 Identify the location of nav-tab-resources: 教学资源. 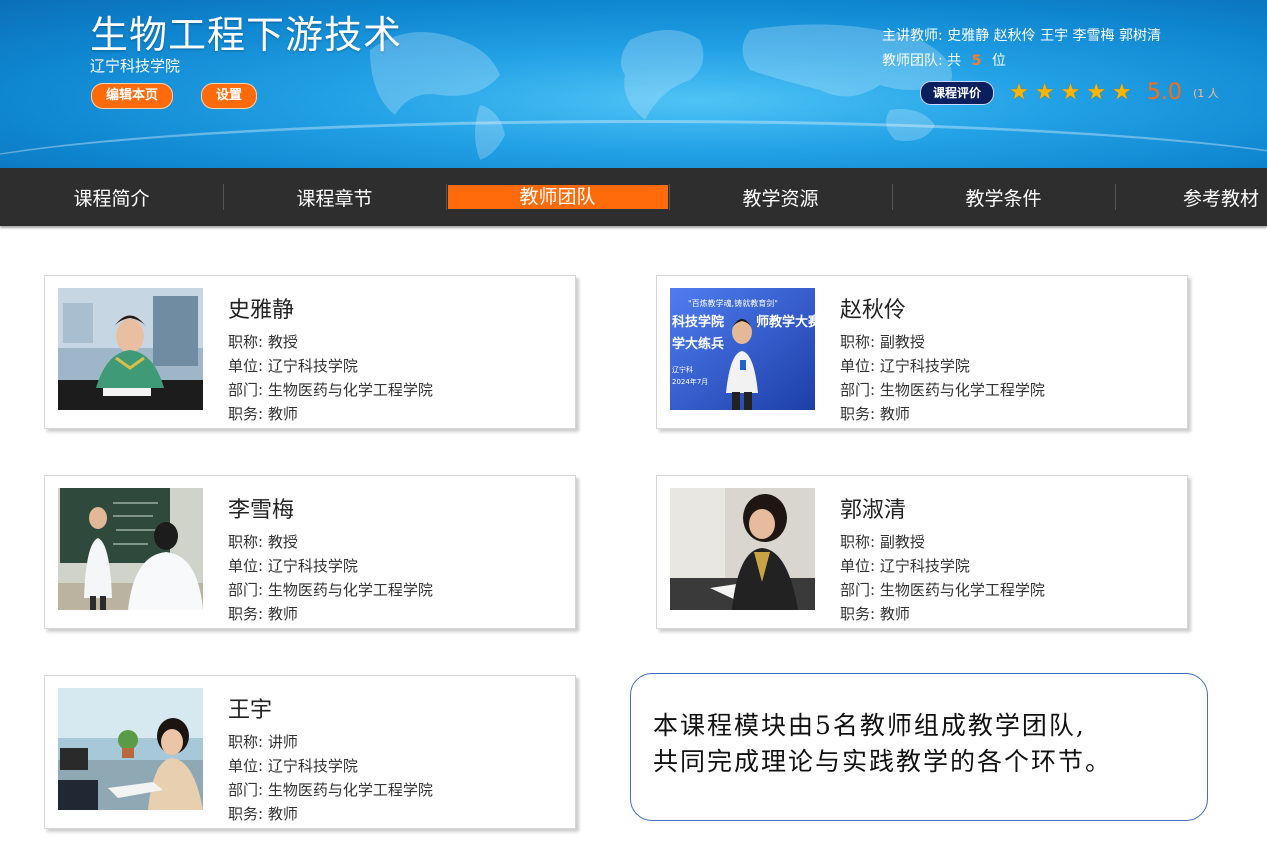
(780, 197).